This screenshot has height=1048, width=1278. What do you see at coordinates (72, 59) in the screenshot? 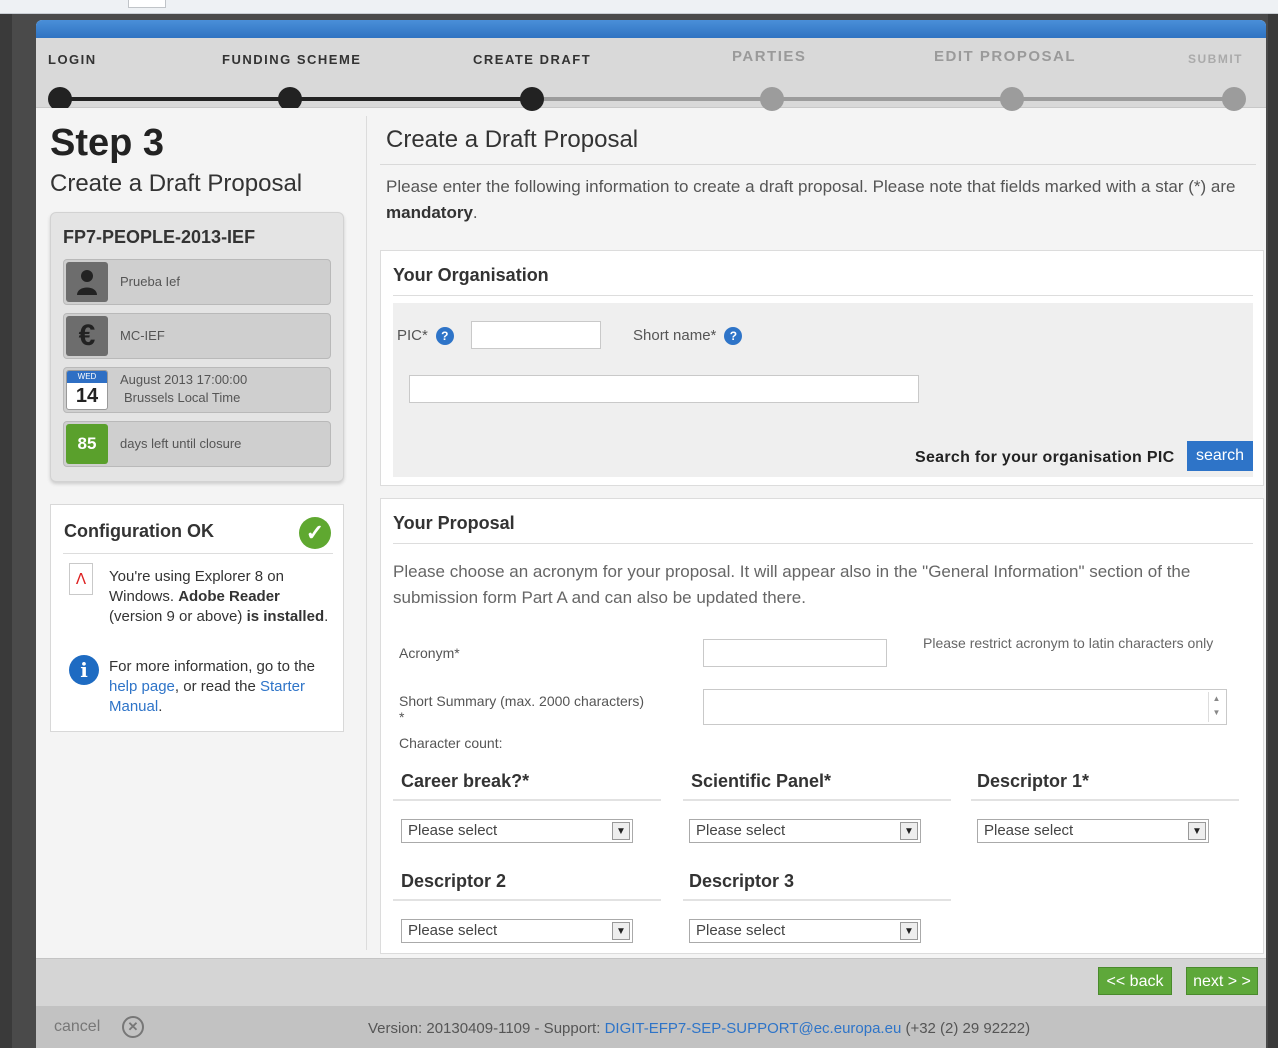
I see `step-login-label: LOGIN` at bounding box center [72, 59].